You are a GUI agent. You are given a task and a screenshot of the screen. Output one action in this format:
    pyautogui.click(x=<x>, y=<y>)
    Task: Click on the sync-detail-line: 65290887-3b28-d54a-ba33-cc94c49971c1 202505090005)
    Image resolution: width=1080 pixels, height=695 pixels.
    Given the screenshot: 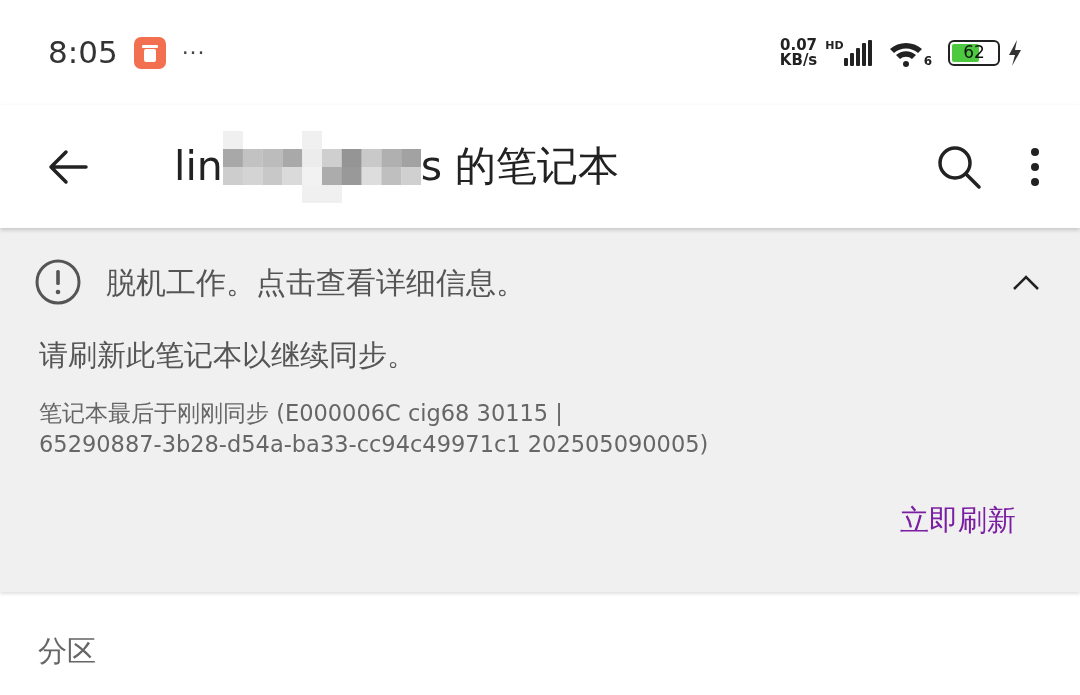 What is the action you would take?
    pyautogui.click(x=374, y=444)
    